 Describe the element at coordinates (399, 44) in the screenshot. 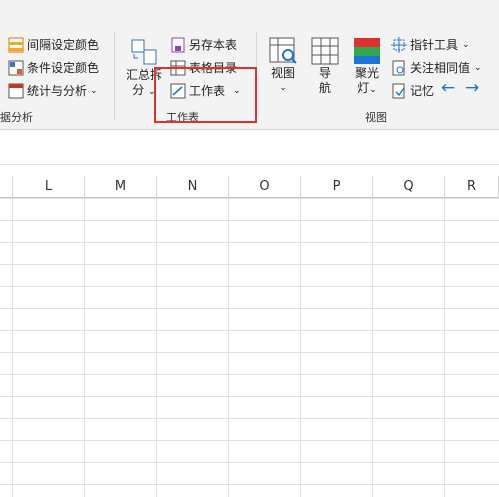

I see `crosshair-icon` at that location.